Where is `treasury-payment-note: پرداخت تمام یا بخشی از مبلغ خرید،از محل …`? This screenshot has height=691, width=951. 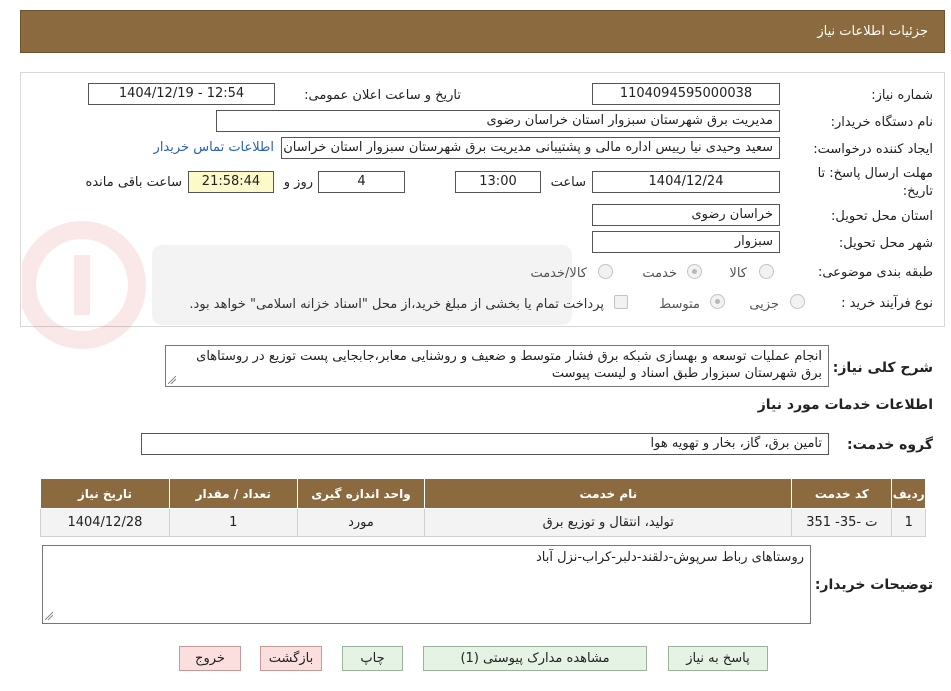
treasury-payment-note: پرداخت تمام یا بخشی از مبلغ خرید،از محل … is located at coordinates (396, 304).